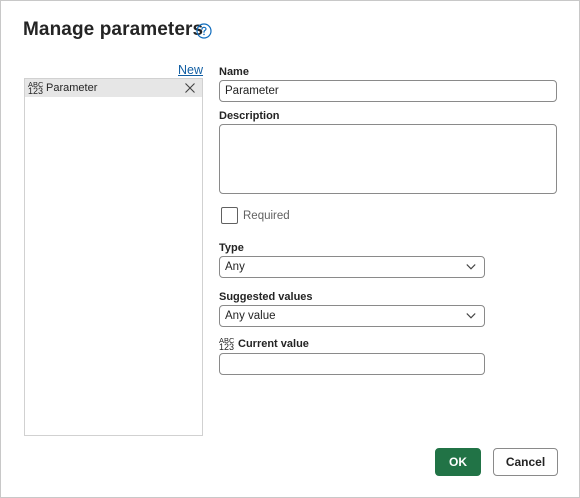  I want to click on cancel-button: Cancel, so click(525, 462).